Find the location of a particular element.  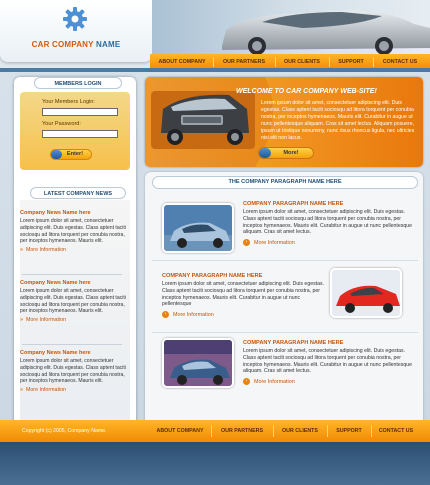

bottom-band is located at coordinates (215, 463).